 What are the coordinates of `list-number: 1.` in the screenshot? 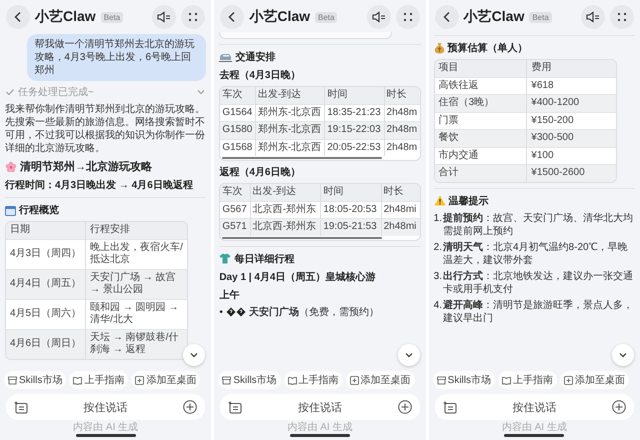 It's located at (438, 219).